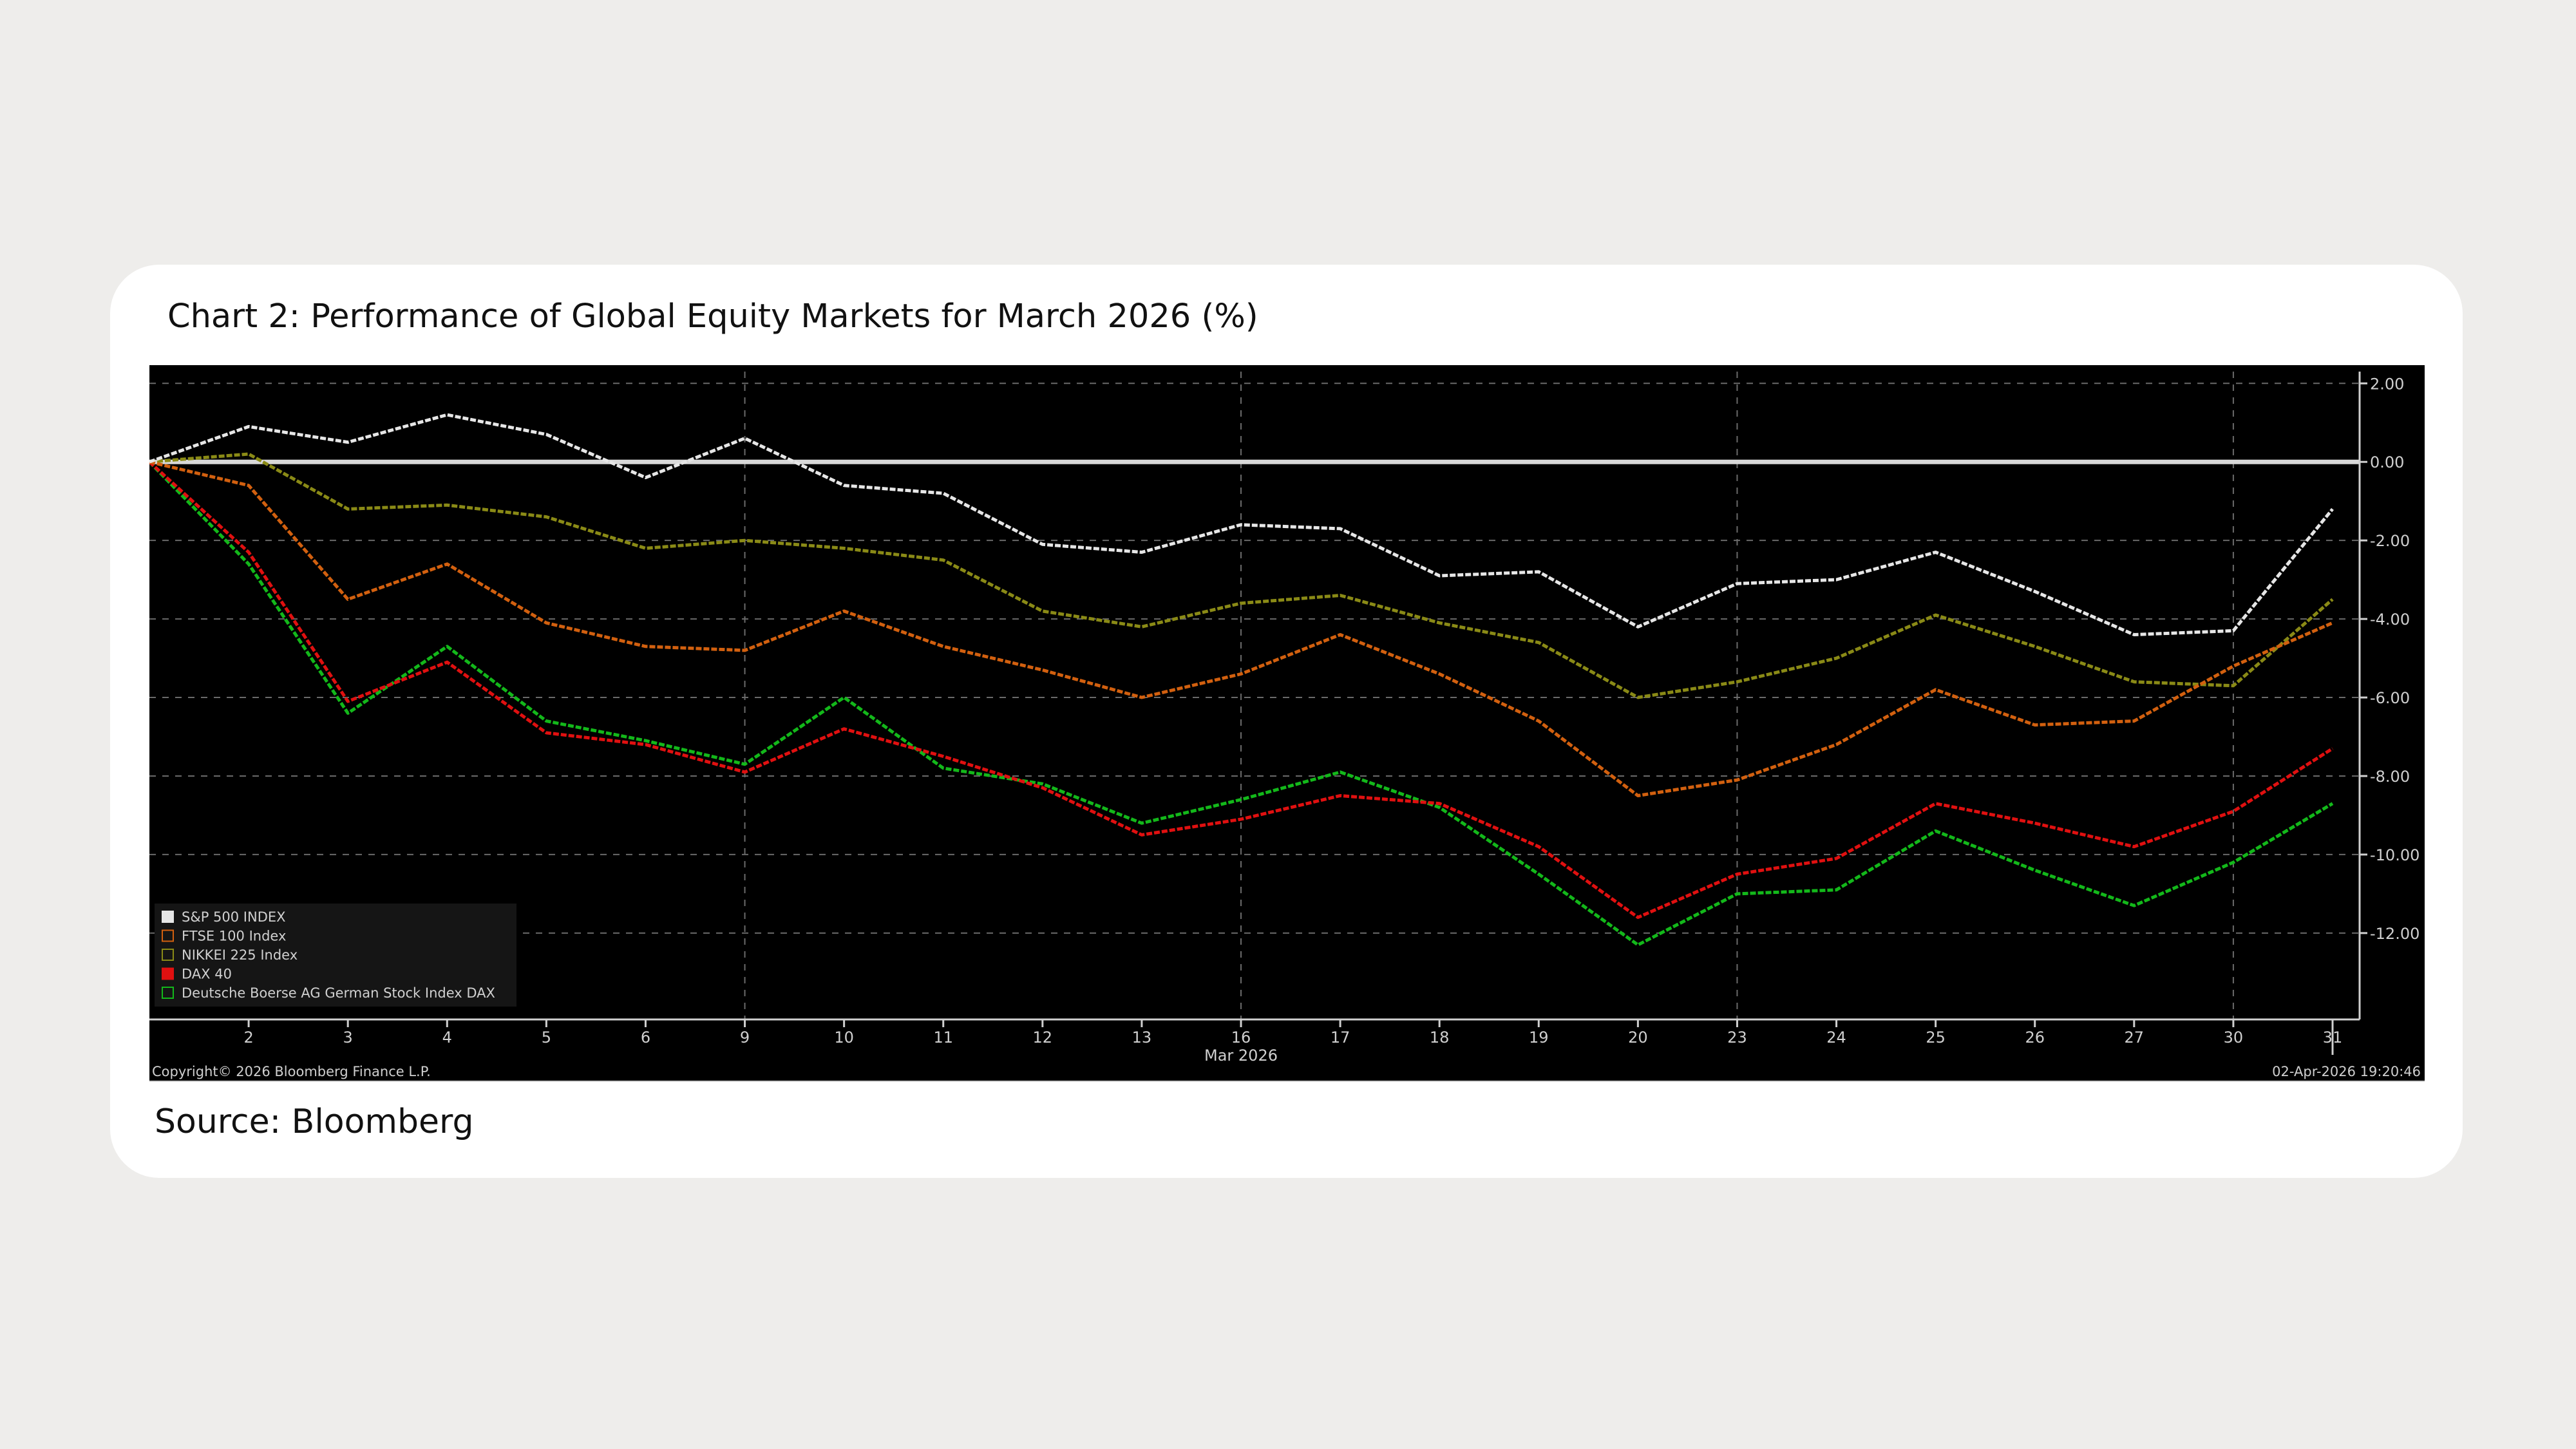 This screenshot has width=2576, height=1449. I want to click on x-tick-label: 10, so click(844, 1037).